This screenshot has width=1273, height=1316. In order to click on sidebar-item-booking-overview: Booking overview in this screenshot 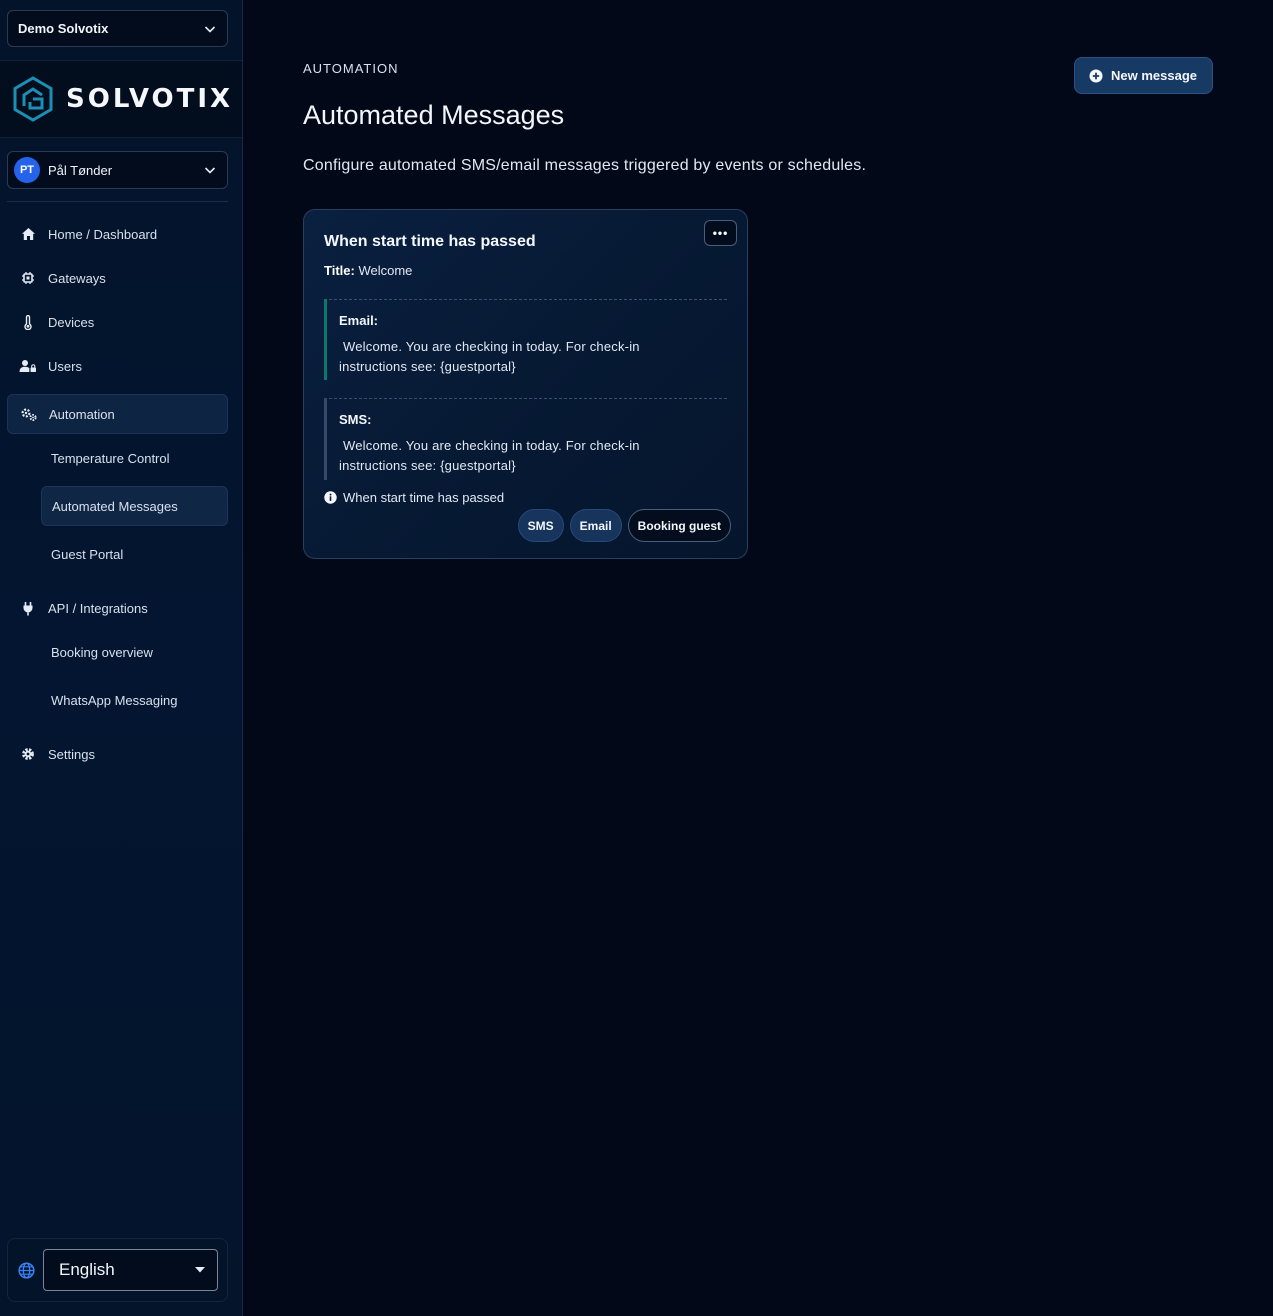, I will do `click(134, 652)`.